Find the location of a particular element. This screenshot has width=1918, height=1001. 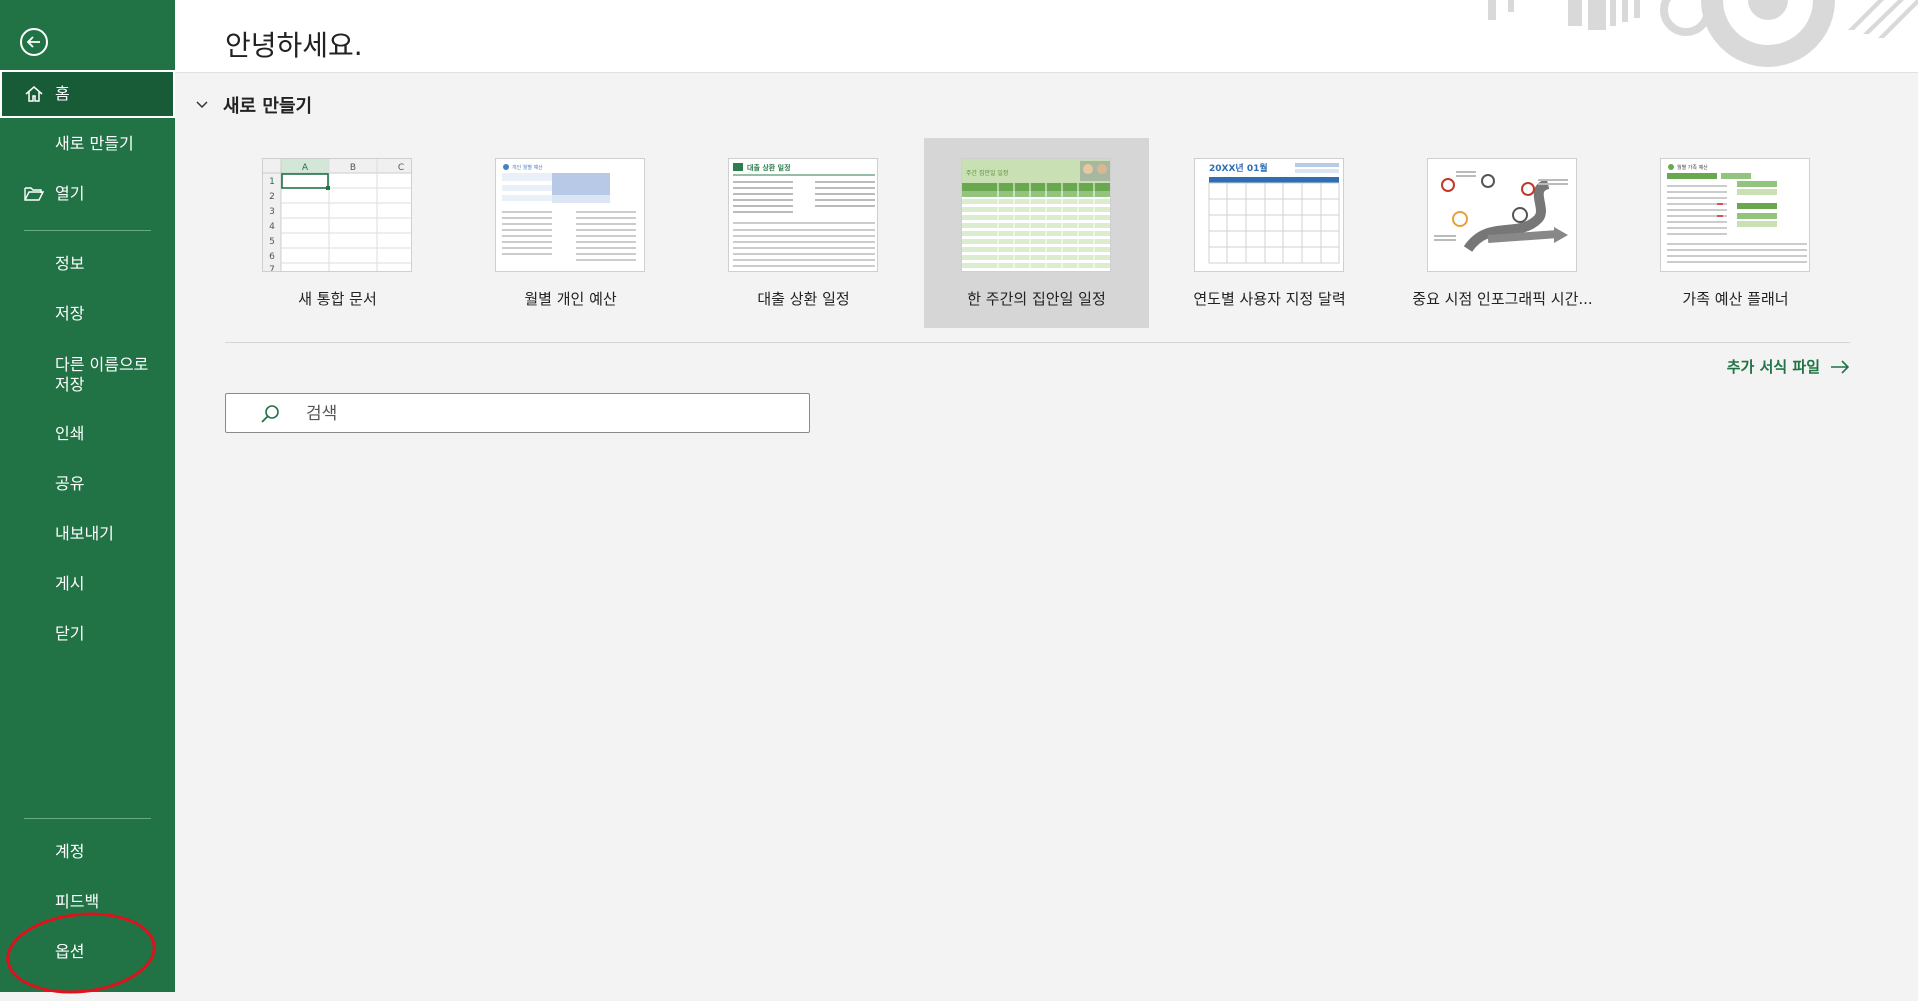

sidebar-item-label: 닫기 is located at coordinates (70, 633).